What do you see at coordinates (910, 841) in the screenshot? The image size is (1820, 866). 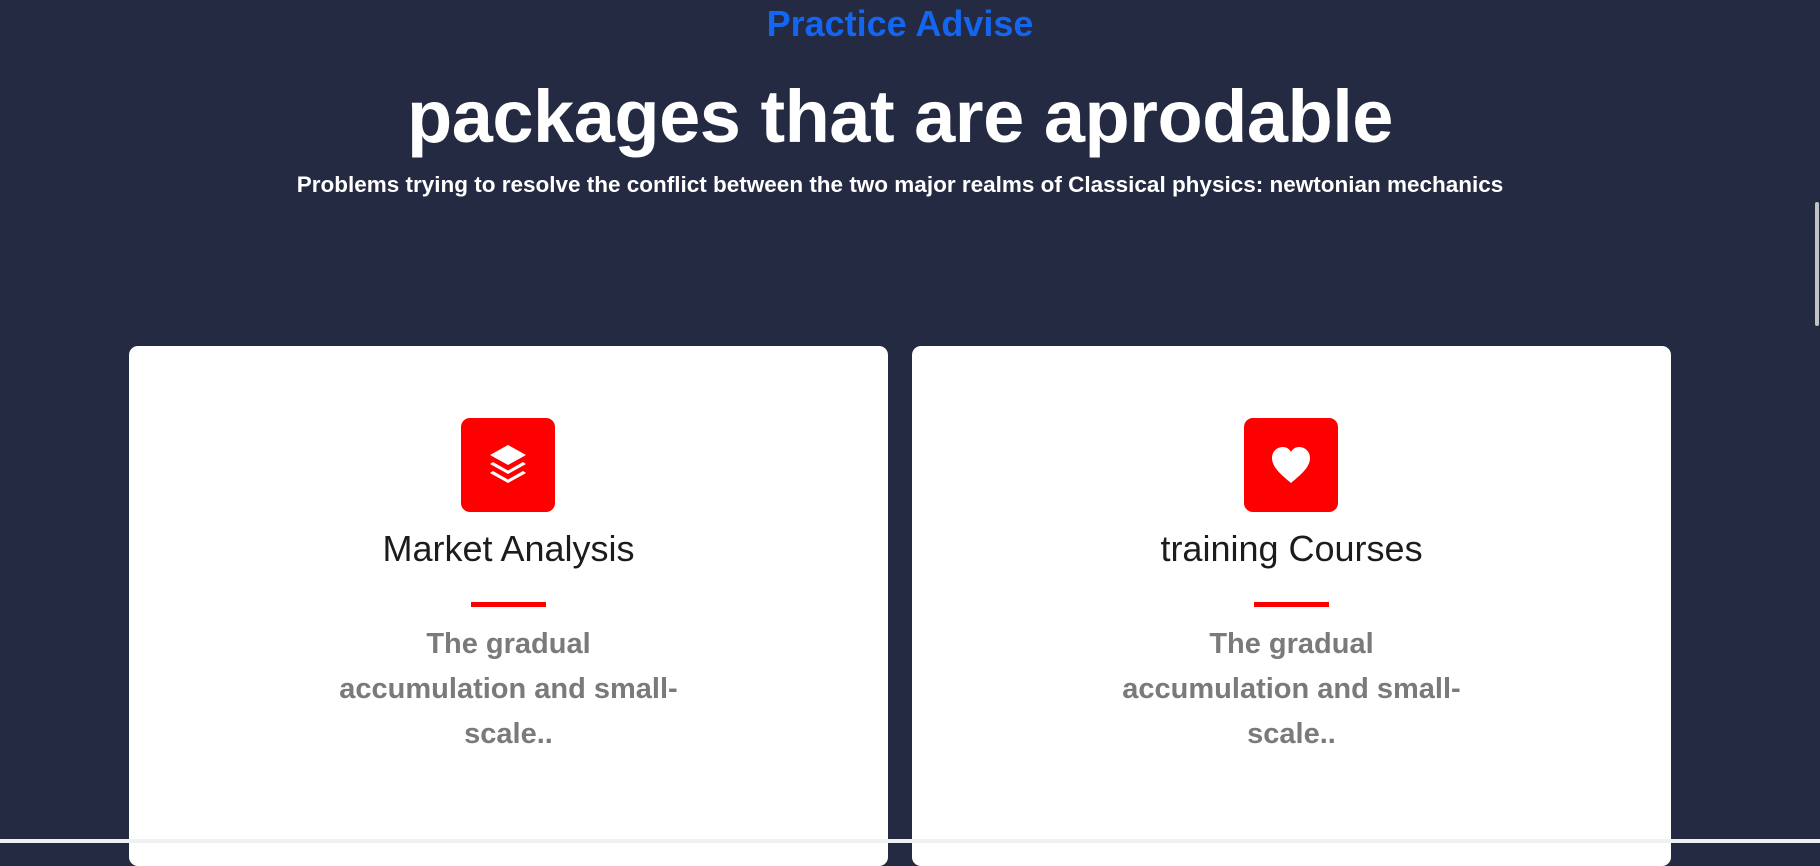 I see `bottom-edge` at bounding box center [910, 841].